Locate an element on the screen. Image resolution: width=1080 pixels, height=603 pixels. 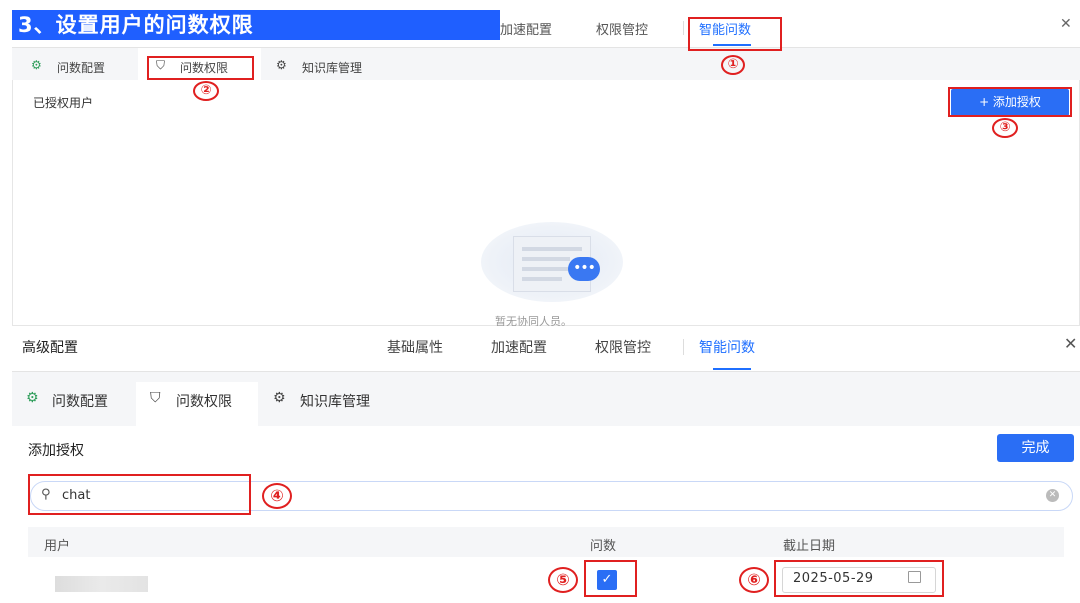
column-ask: 问数 is located at coordinates (603, 546).